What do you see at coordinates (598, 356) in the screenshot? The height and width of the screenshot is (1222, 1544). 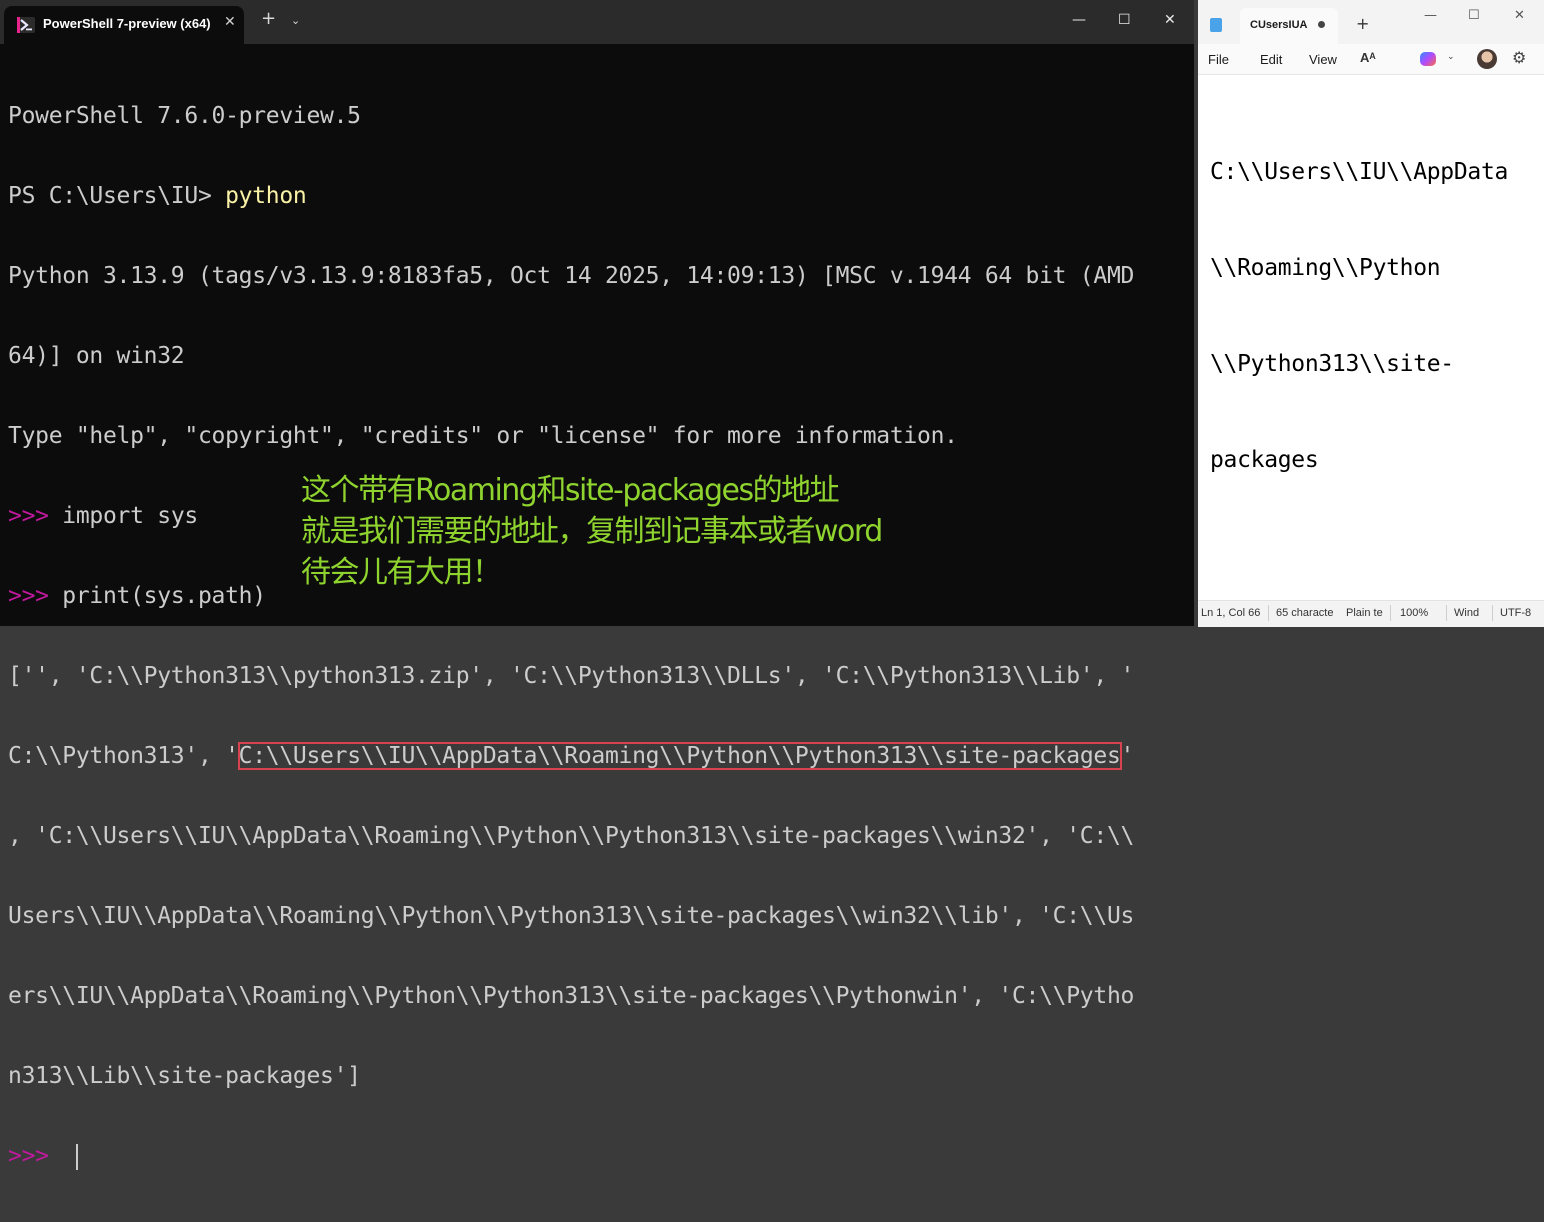 I see `terminal-line: 64)] on win32` at bounding box center [598, 356].